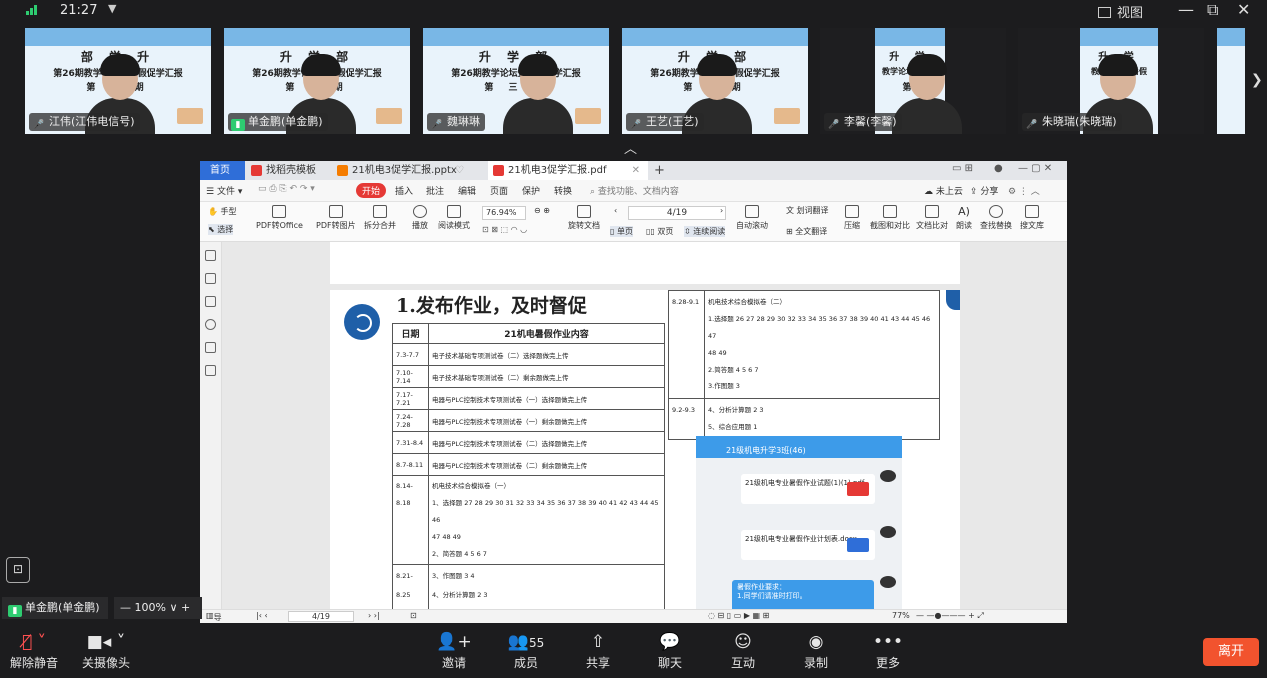 The height and width of the screenshot is (678, 1267). What do you see at coordinates (224, 190) in the screenshot?
I see `menu-file: ☰ 文件 ▾` at bounding box center [224, 190].